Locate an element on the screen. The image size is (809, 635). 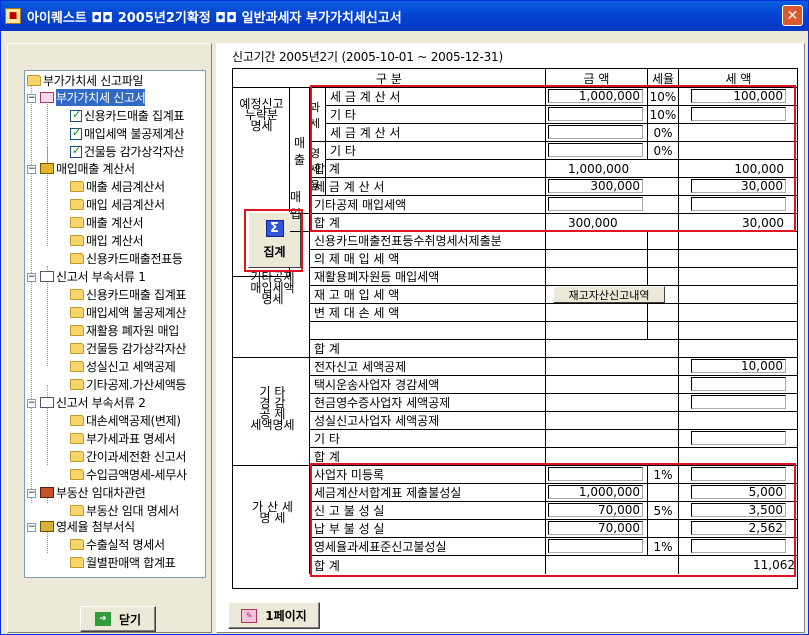
tree-item-purchase-invoice: 매입 계산서 is located at coordinates (107, 240).